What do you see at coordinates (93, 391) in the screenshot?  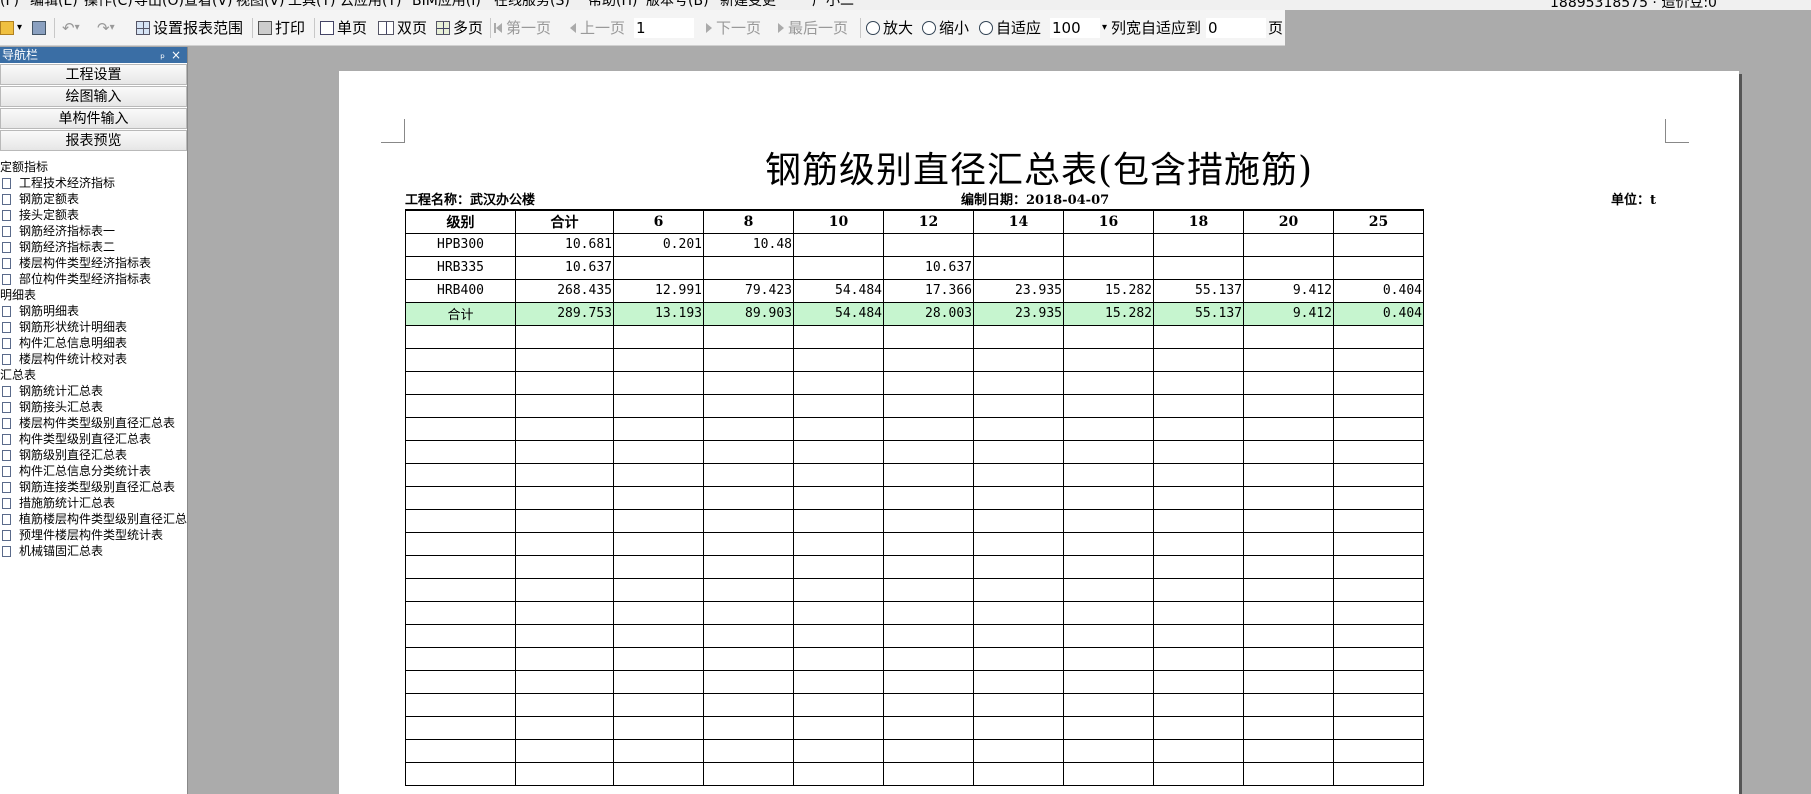 I see `tree-item: 钢筋统计汇总表` at bounding box center [93, 391].